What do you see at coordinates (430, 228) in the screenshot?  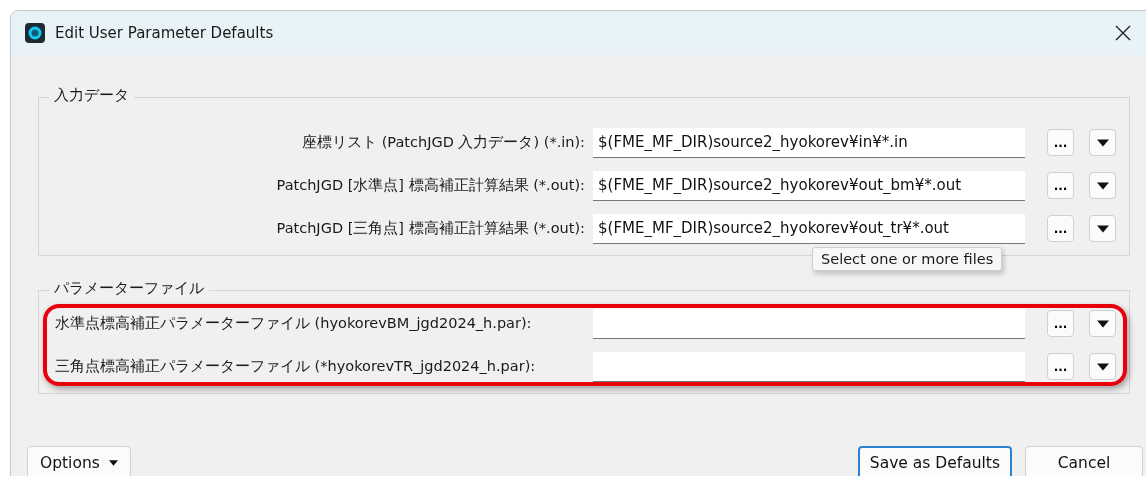 I see `field-label: PatchJGD [三角点] 標高補正計算結果 (*.out):` at bounding box center [430, 228].